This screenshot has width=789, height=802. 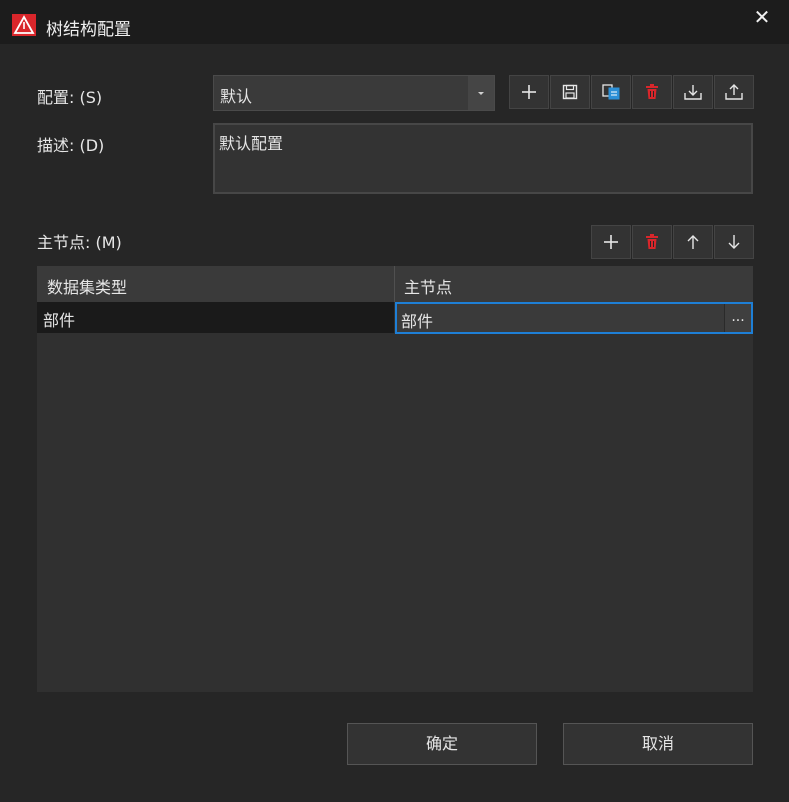 I want to click on description-label: 描述: (D), so click(x=71, y=145).